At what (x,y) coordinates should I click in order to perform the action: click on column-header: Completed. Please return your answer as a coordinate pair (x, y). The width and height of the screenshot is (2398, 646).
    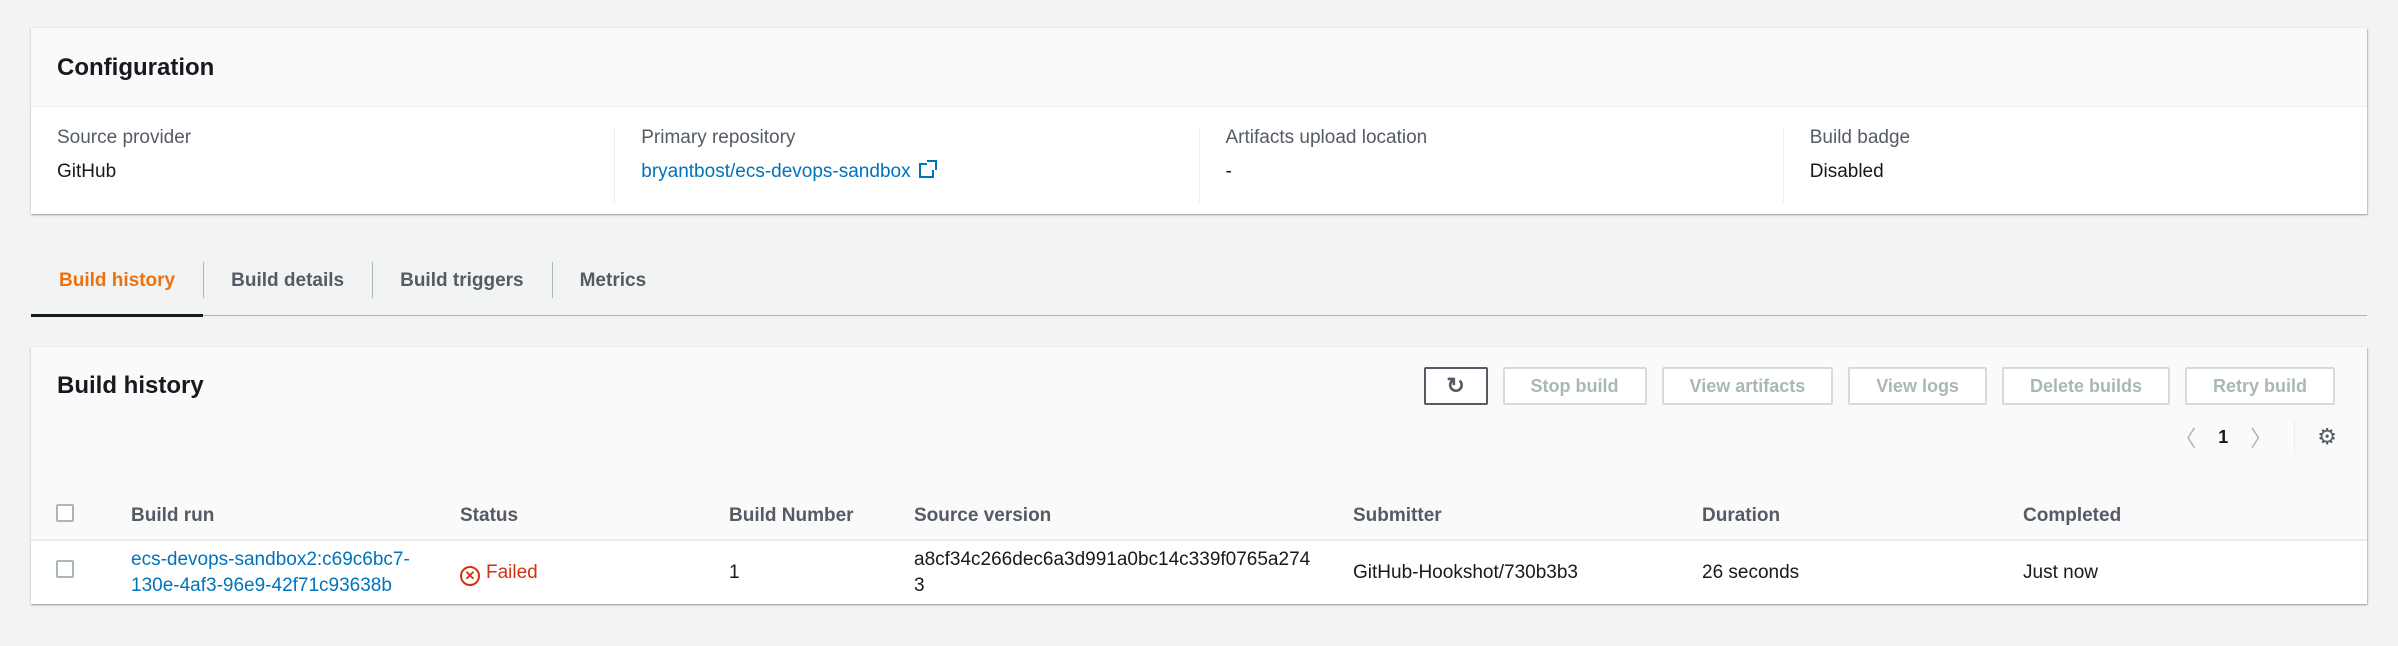
    Looking at the image, I should click on (2195, 517).